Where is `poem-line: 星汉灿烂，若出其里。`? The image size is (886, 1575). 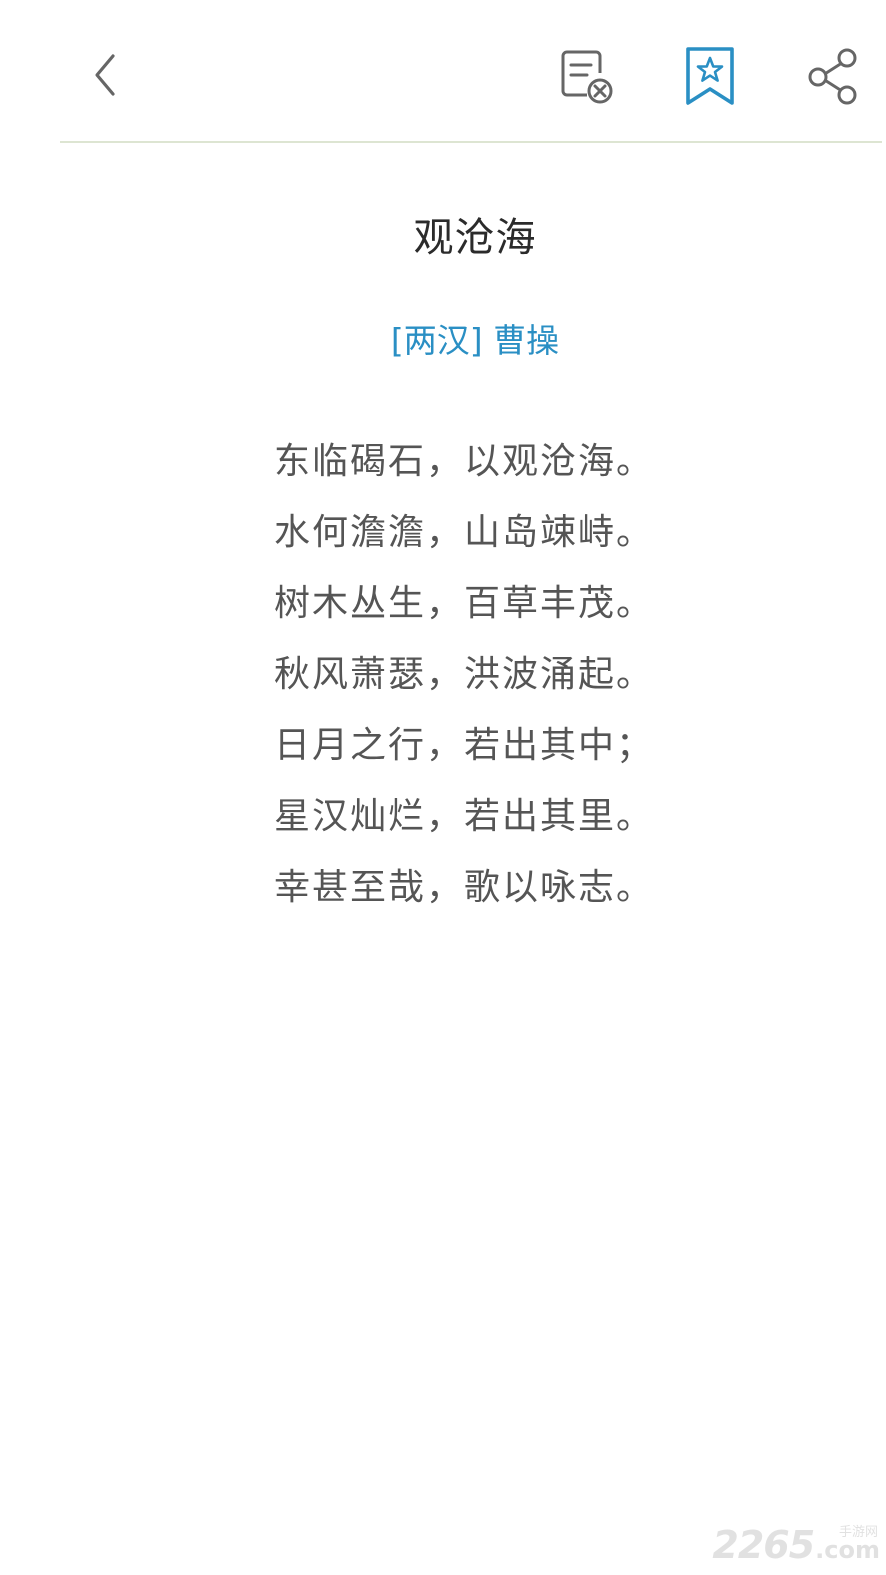
poem-line: 星汉灿烂，若出其里。 is located at coordinates (464, 816).